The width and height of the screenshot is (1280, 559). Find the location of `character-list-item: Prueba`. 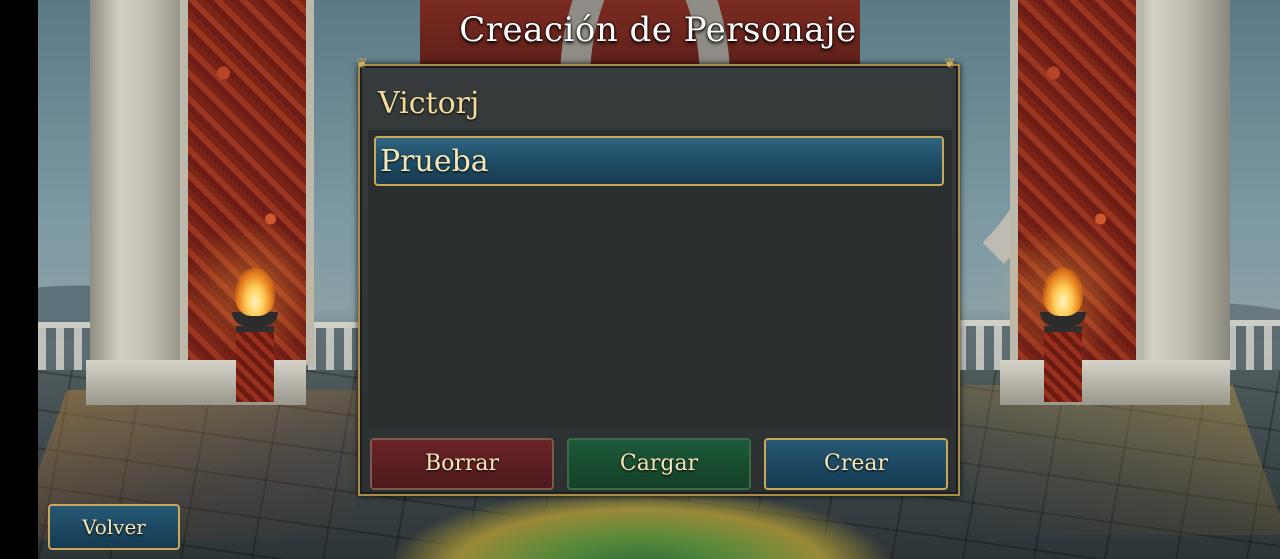

character-list-item: Prueba is located at coordinates (659, 161).